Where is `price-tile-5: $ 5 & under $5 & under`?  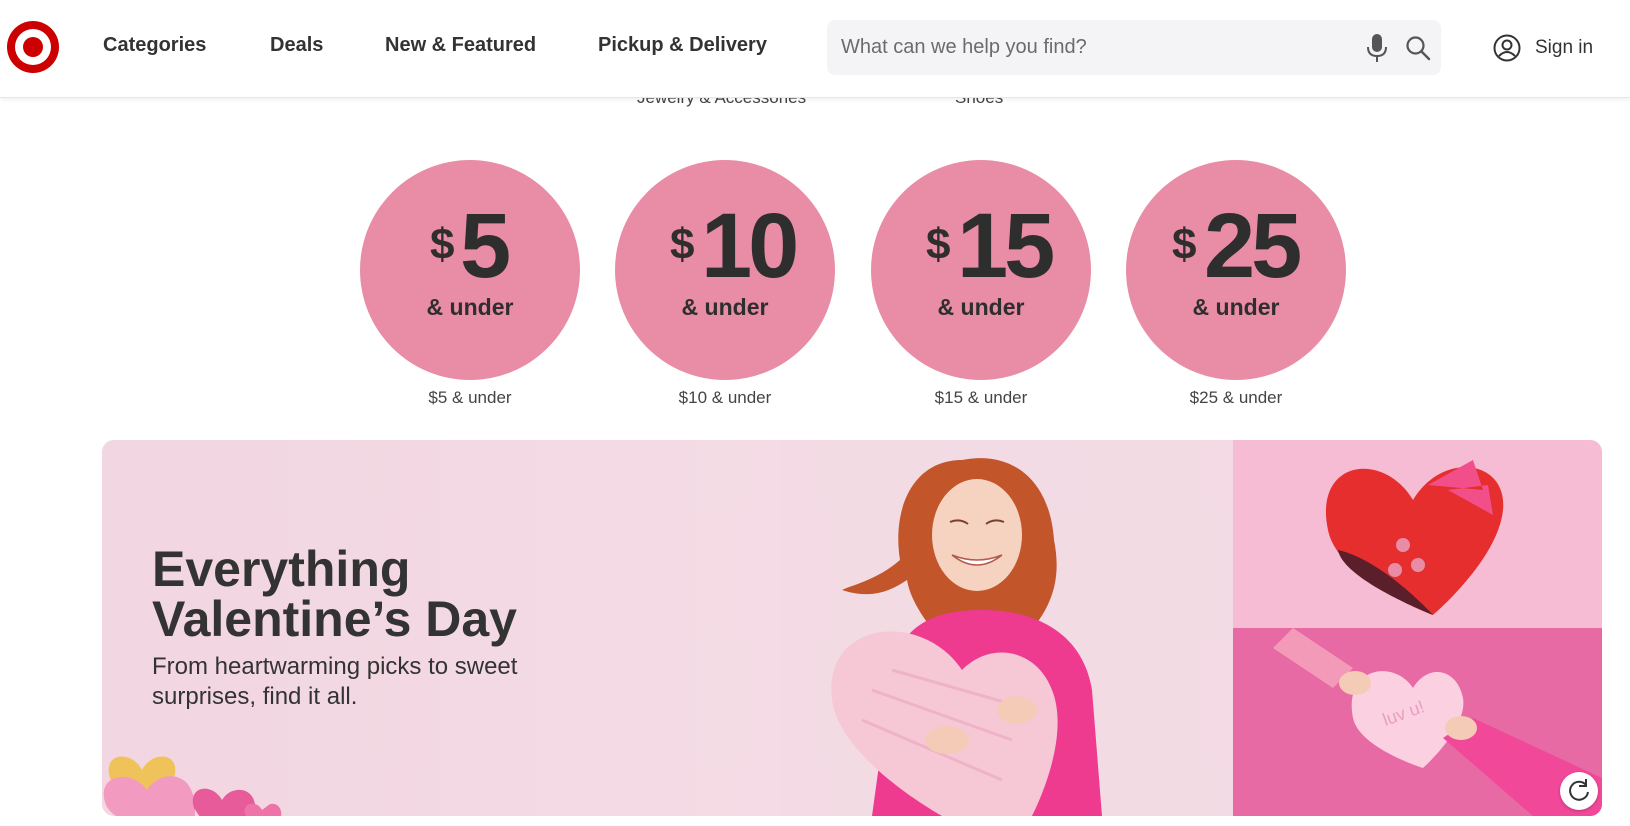
price-tile-5: $ 5 & under $5 & under is located at coordinates (470, 284).